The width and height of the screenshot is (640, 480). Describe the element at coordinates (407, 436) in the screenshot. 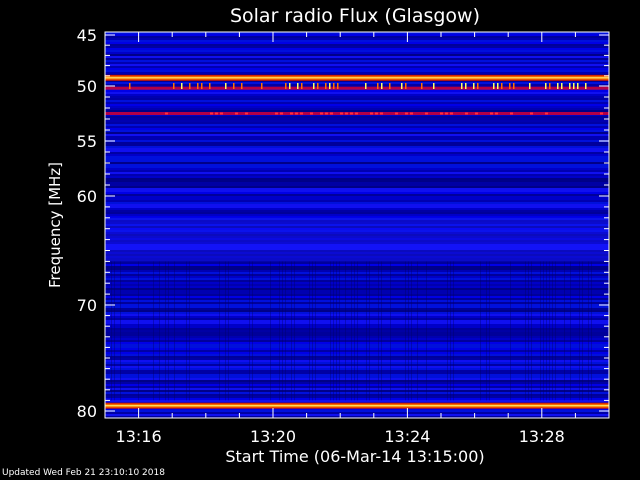

I see `x-tick-label: 13:24` at that location.